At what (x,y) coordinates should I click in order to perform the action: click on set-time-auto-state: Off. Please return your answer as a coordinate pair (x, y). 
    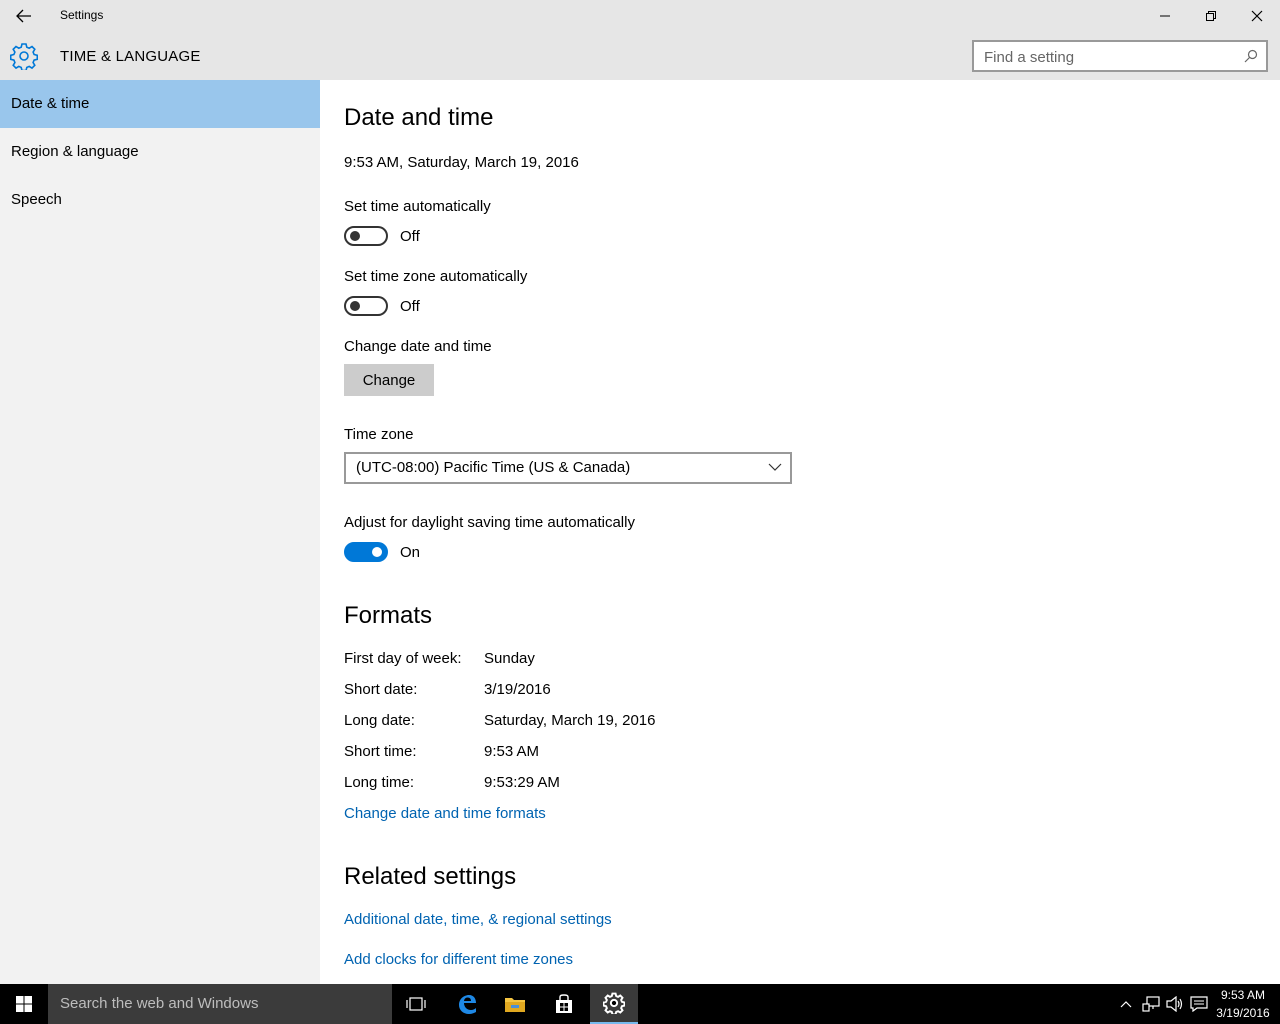
    Looking at the image, I should click on (410, 236).